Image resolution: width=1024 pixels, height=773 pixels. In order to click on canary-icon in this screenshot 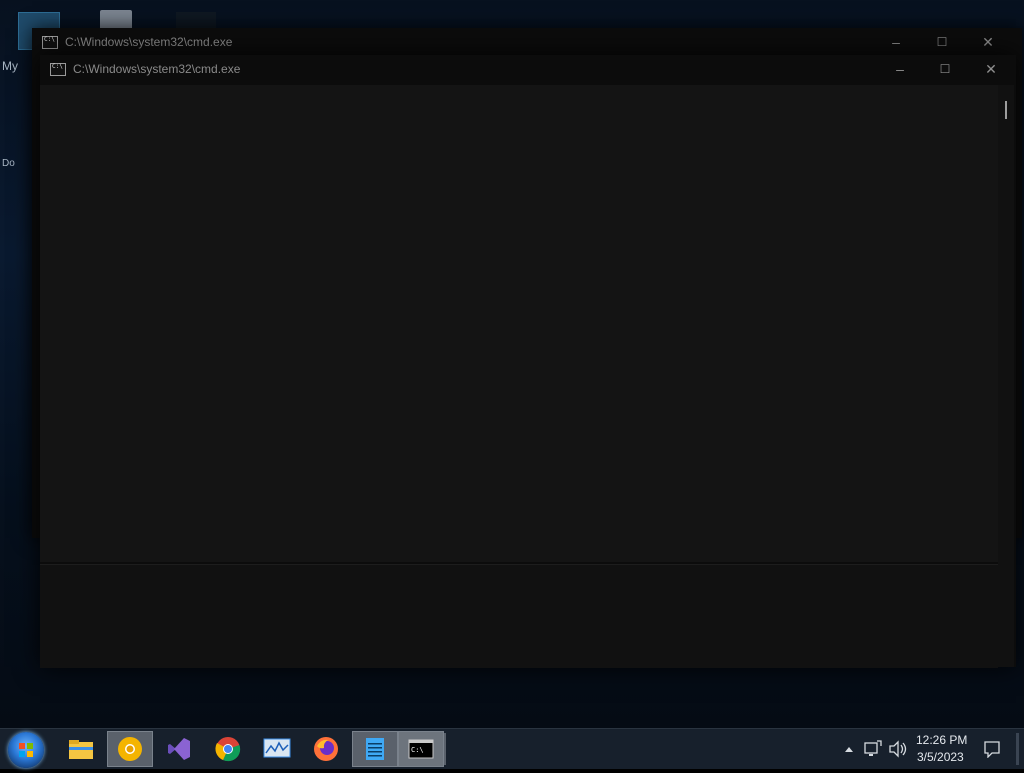, I will do `click(130, 749)`.